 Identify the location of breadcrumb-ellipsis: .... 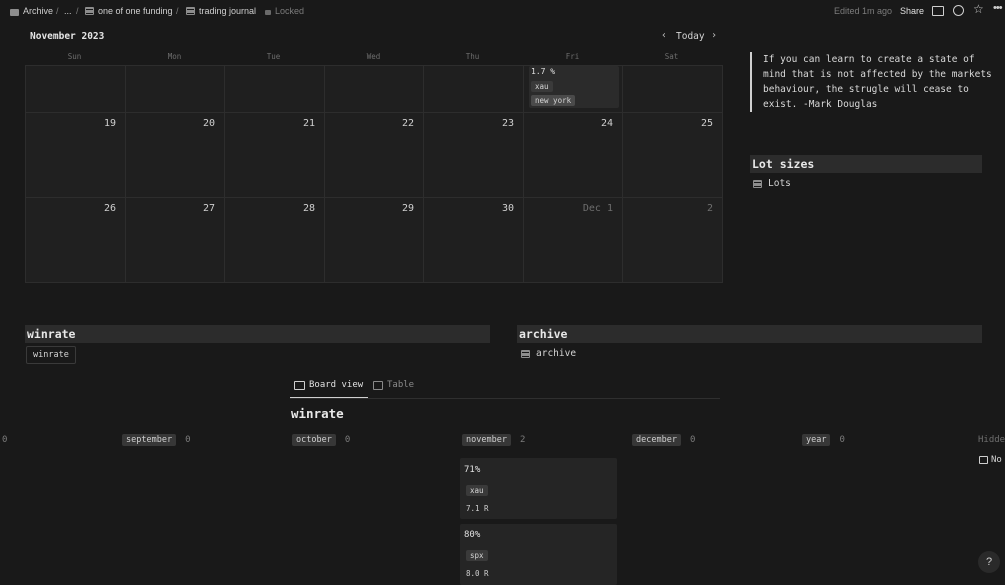
(68, 11).